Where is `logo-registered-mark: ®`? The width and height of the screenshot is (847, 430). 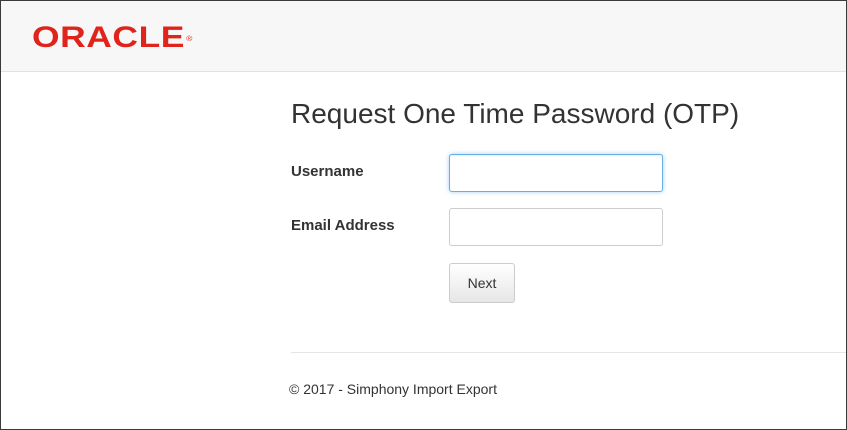
logo-registered-mark: ® is located at coordinates (189, 39).